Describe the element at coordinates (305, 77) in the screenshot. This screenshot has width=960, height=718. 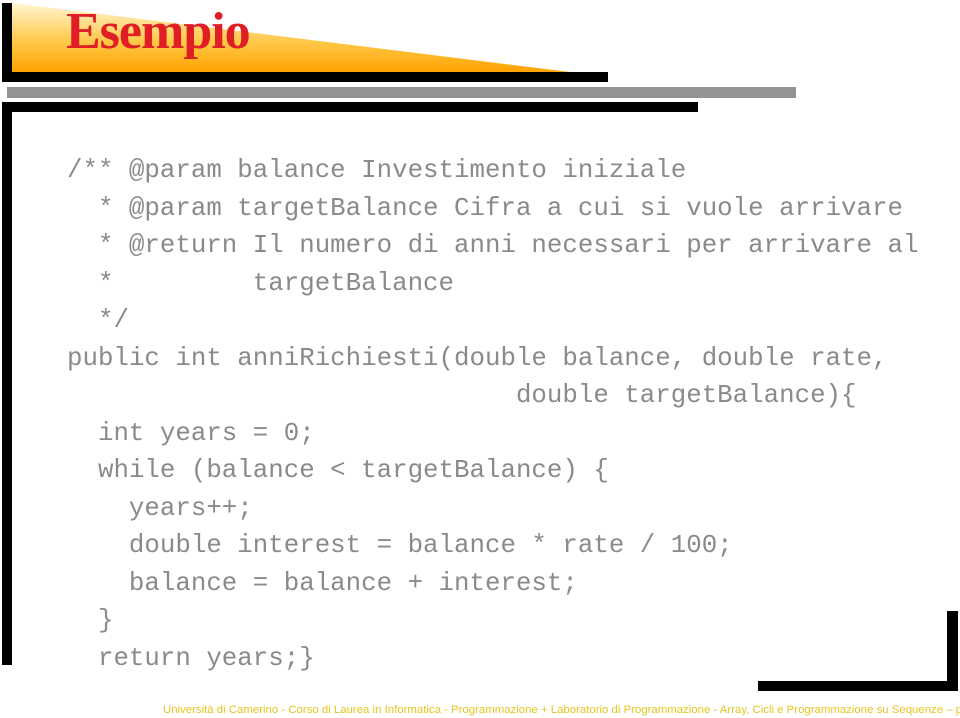
I see `title-underline-bar` at that location.